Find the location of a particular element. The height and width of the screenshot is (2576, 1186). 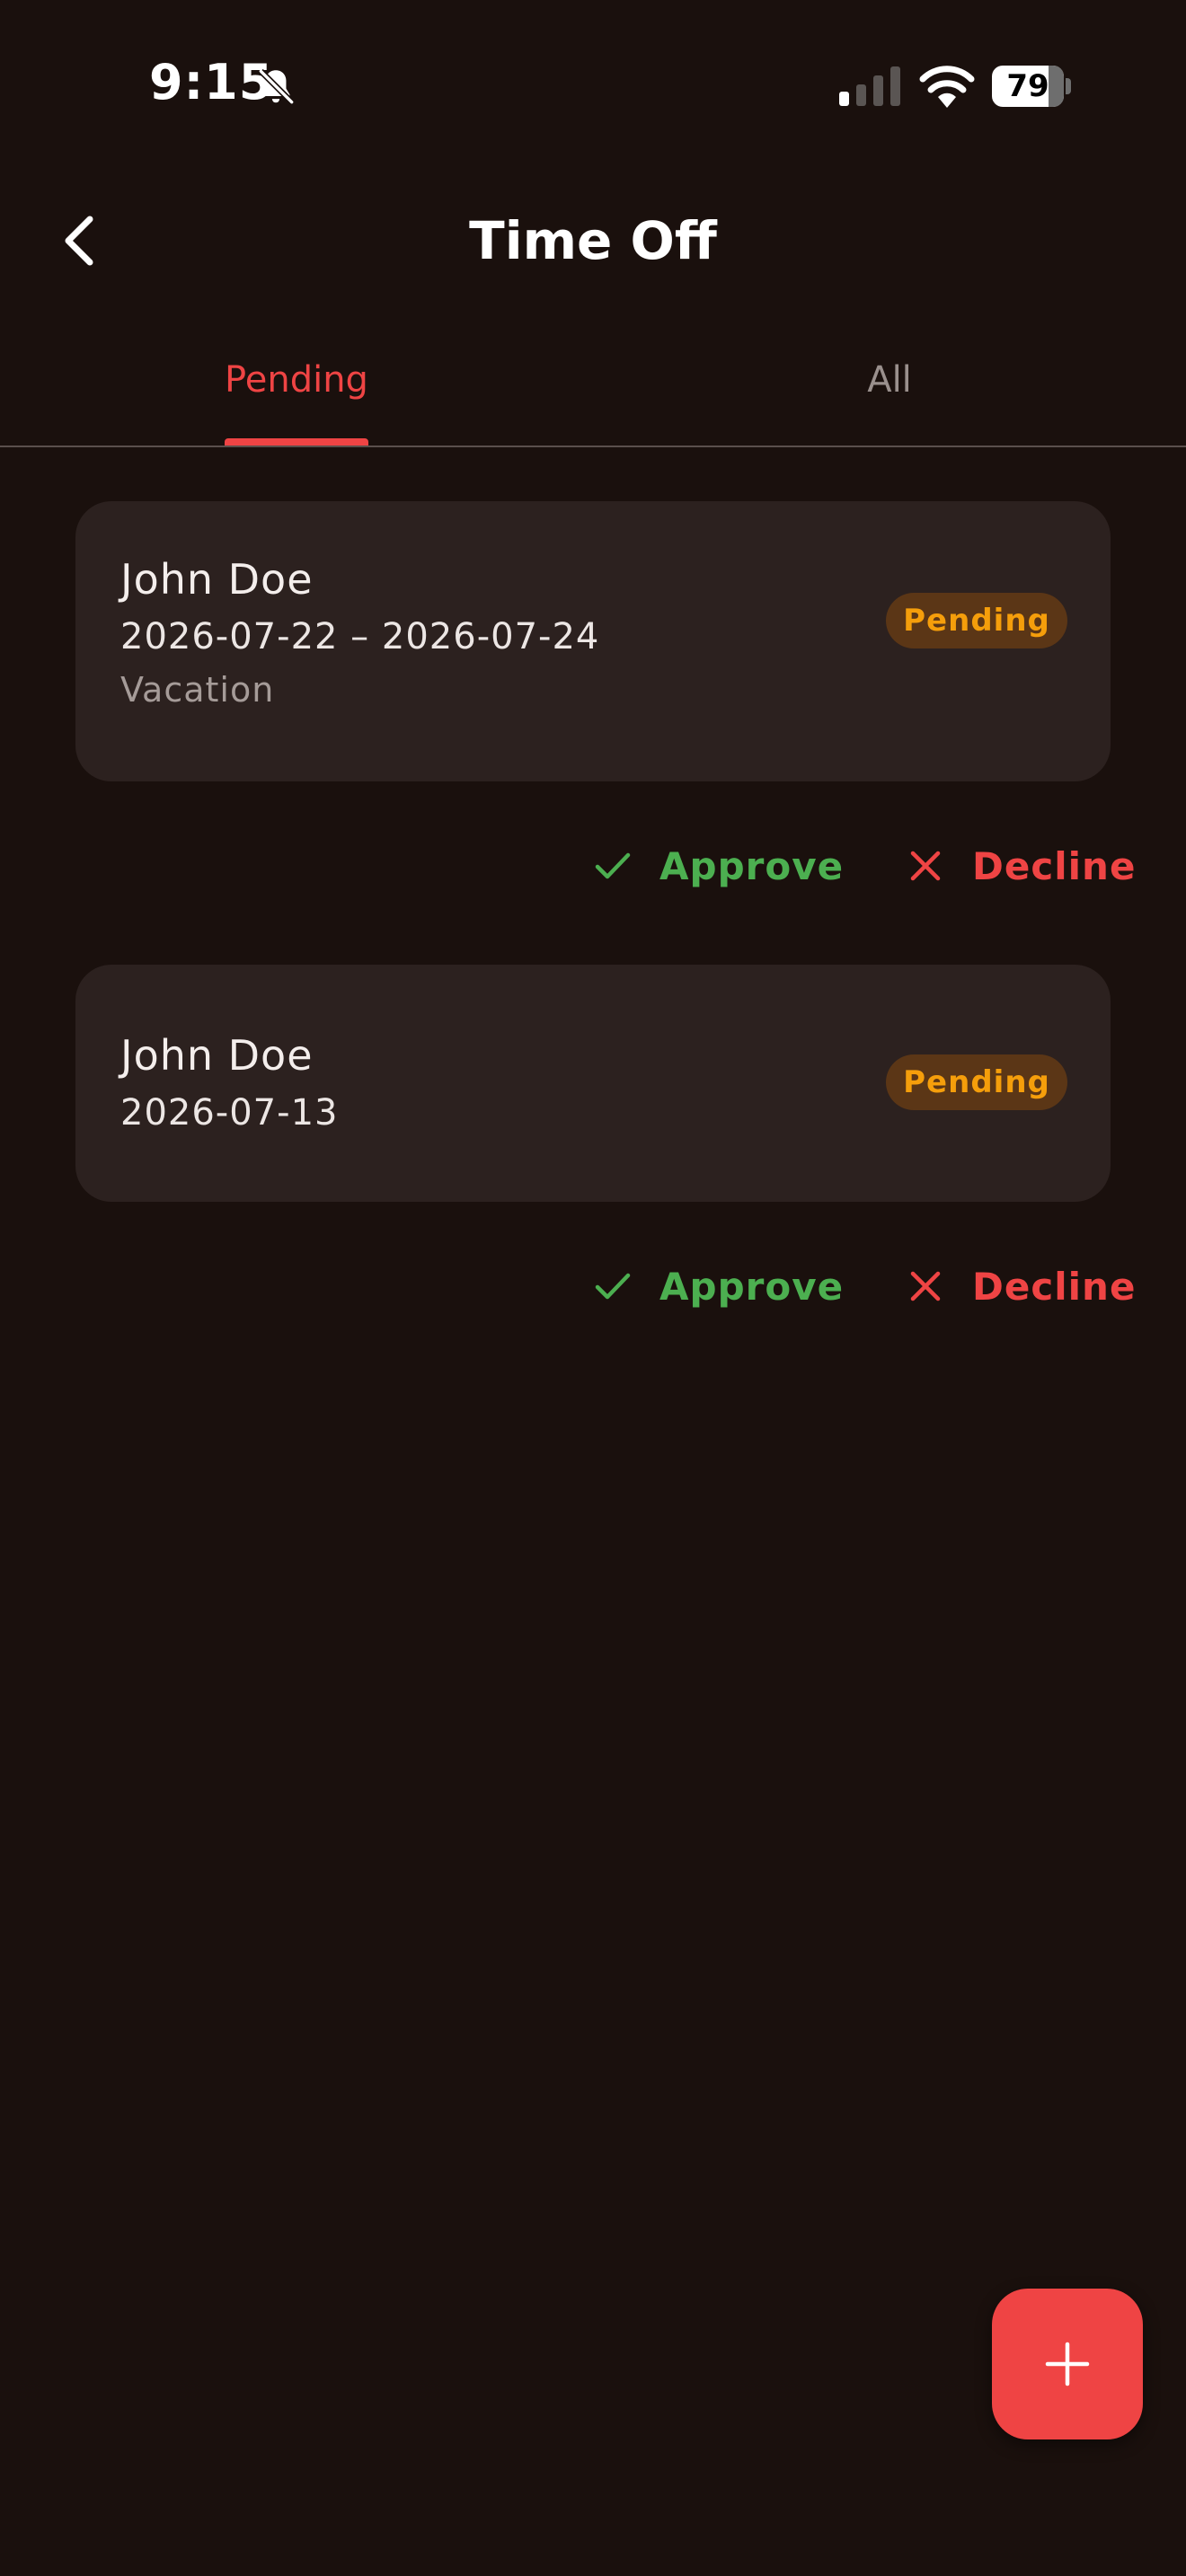

tab-pending-label-wrap: Pending is located at coordinates (296, 393).